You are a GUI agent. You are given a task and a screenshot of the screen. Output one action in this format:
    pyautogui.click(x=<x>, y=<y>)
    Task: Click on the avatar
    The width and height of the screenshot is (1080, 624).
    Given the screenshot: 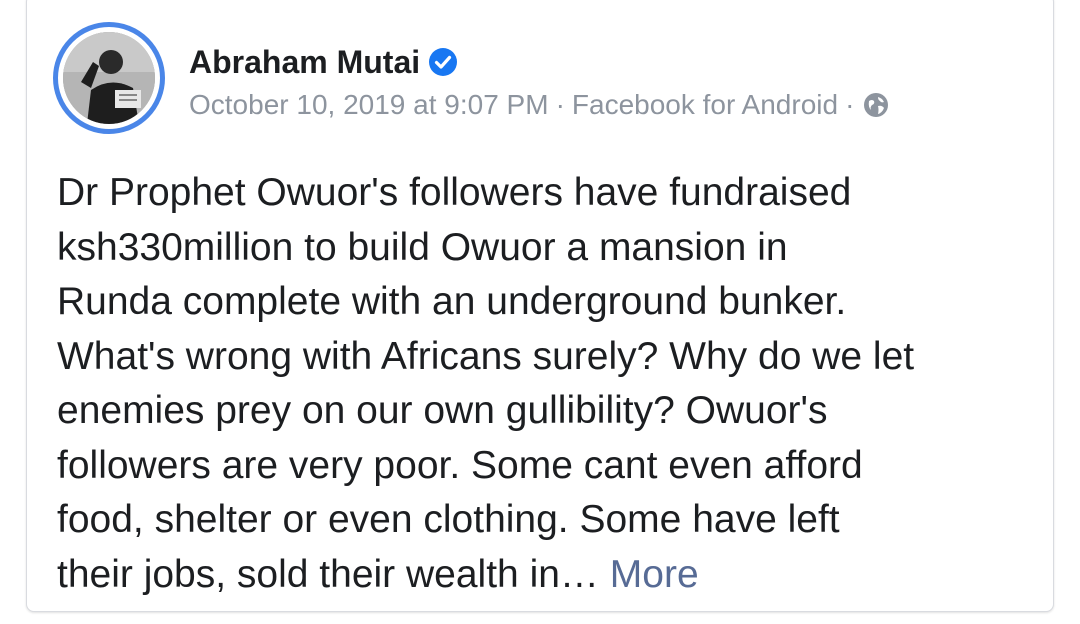 What is the action you would take?
    pyautogui.click(x=109, y=78)
    